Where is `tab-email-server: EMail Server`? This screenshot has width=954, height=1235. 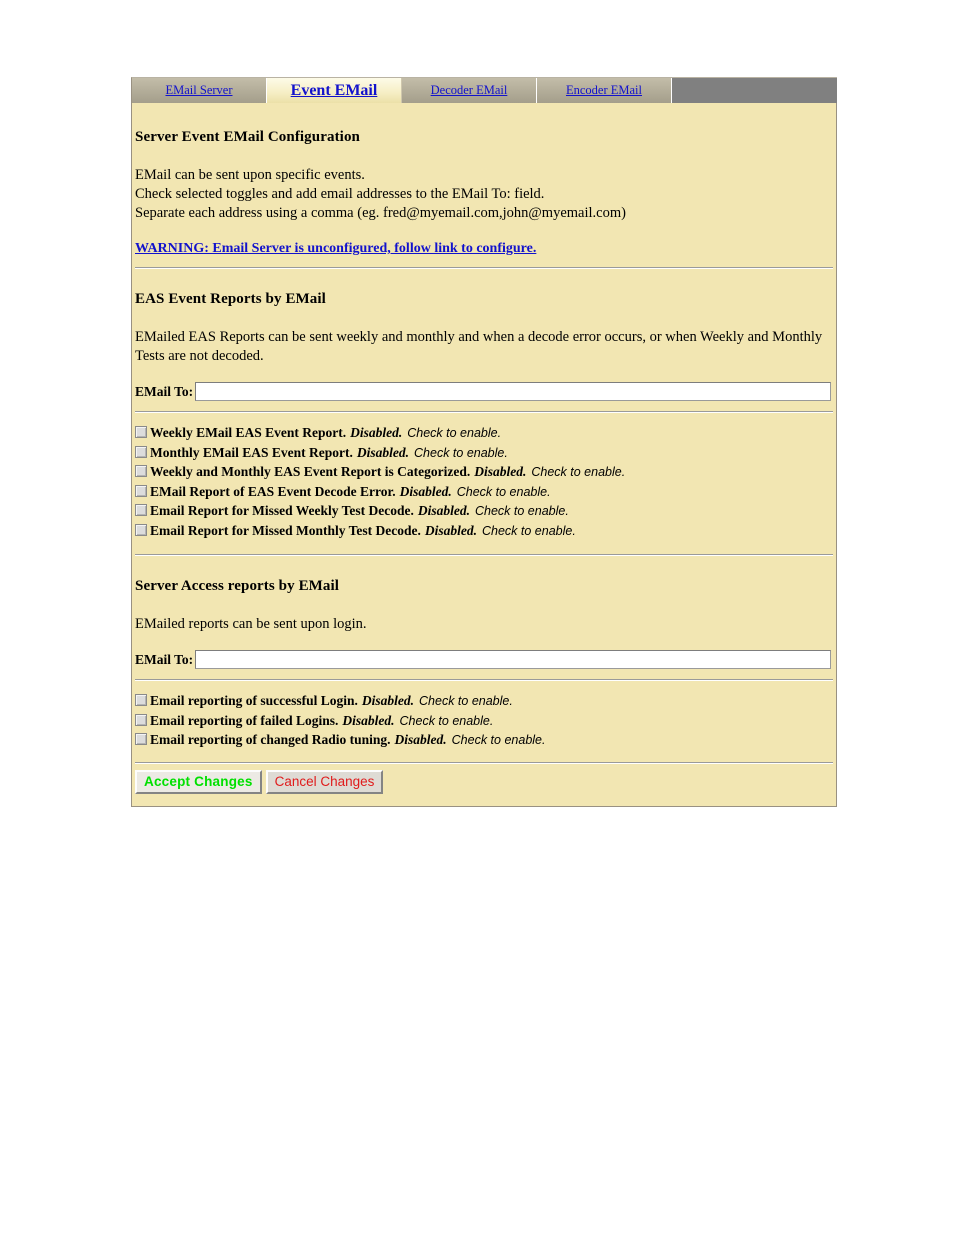
tab-email-server: EMail Server is located at coordinates (199, 90).